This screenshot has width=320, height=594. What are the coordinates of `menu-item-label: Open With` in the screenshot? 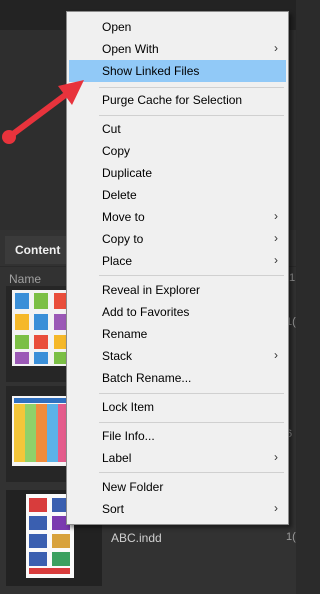 It's located at (130, 49).